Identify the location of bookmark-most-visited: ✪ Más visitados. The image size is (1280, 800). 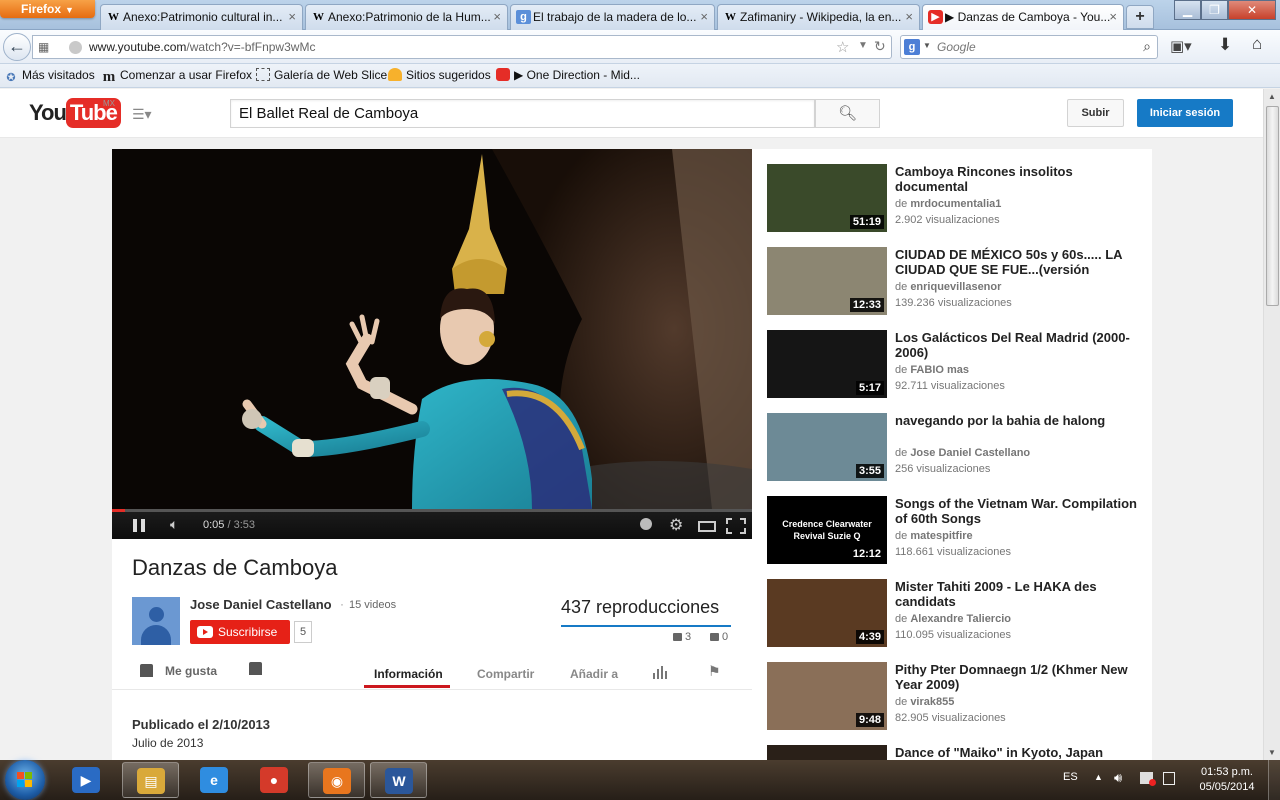
(49, 76).